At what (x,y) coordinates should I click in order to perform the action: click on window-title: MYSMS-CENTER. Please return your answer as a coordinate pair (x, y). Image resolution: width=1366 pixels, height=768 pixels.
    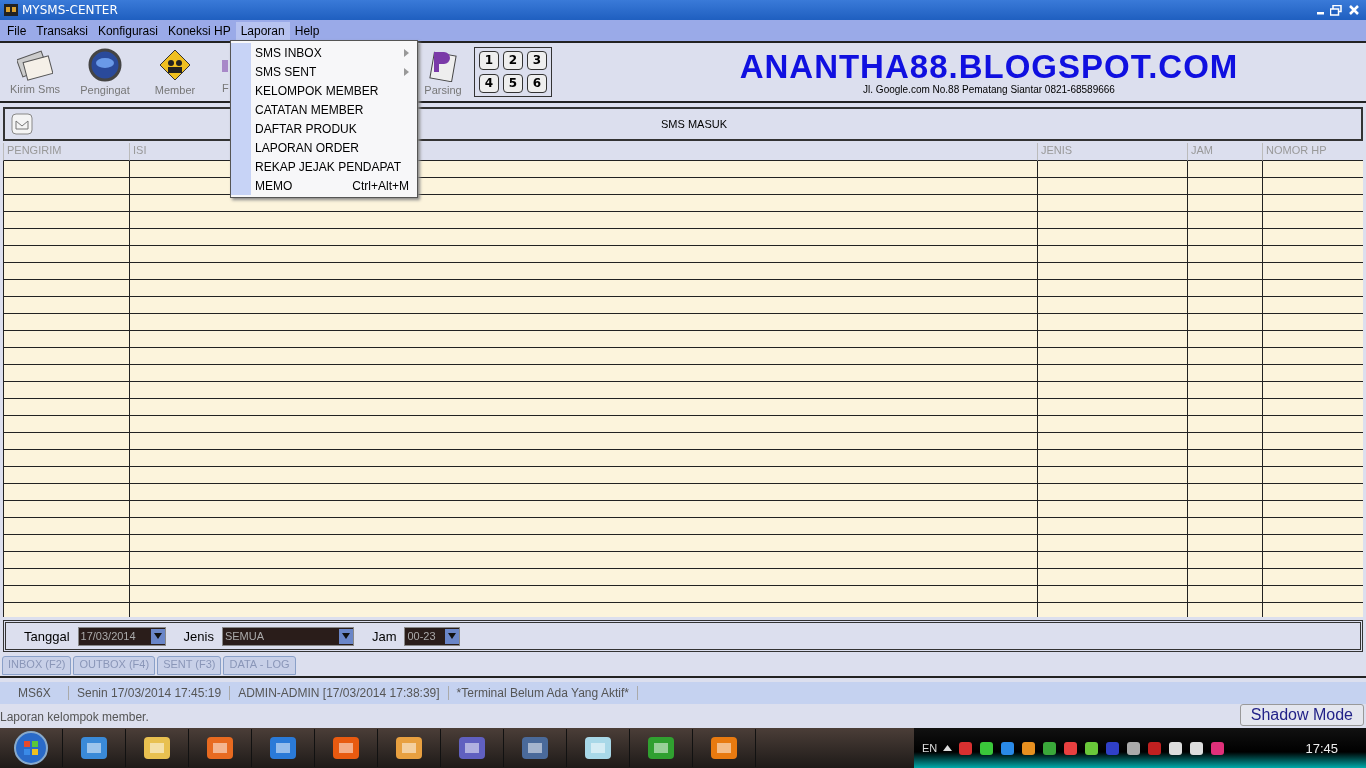
    Looking at the image, I should click on (70, 10).